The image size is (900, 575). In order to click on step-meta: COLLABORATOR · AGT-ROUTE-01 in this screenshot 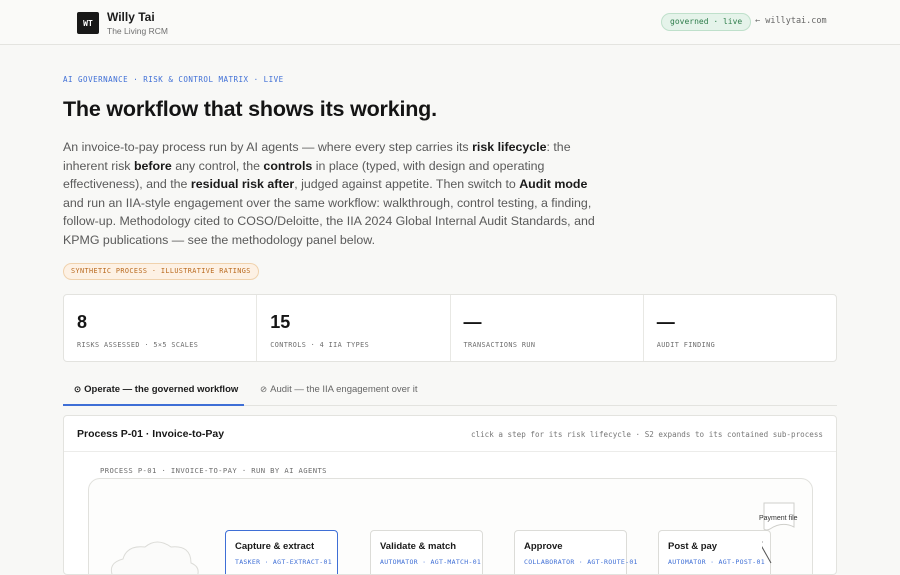, I will do `click(581, 562)`.